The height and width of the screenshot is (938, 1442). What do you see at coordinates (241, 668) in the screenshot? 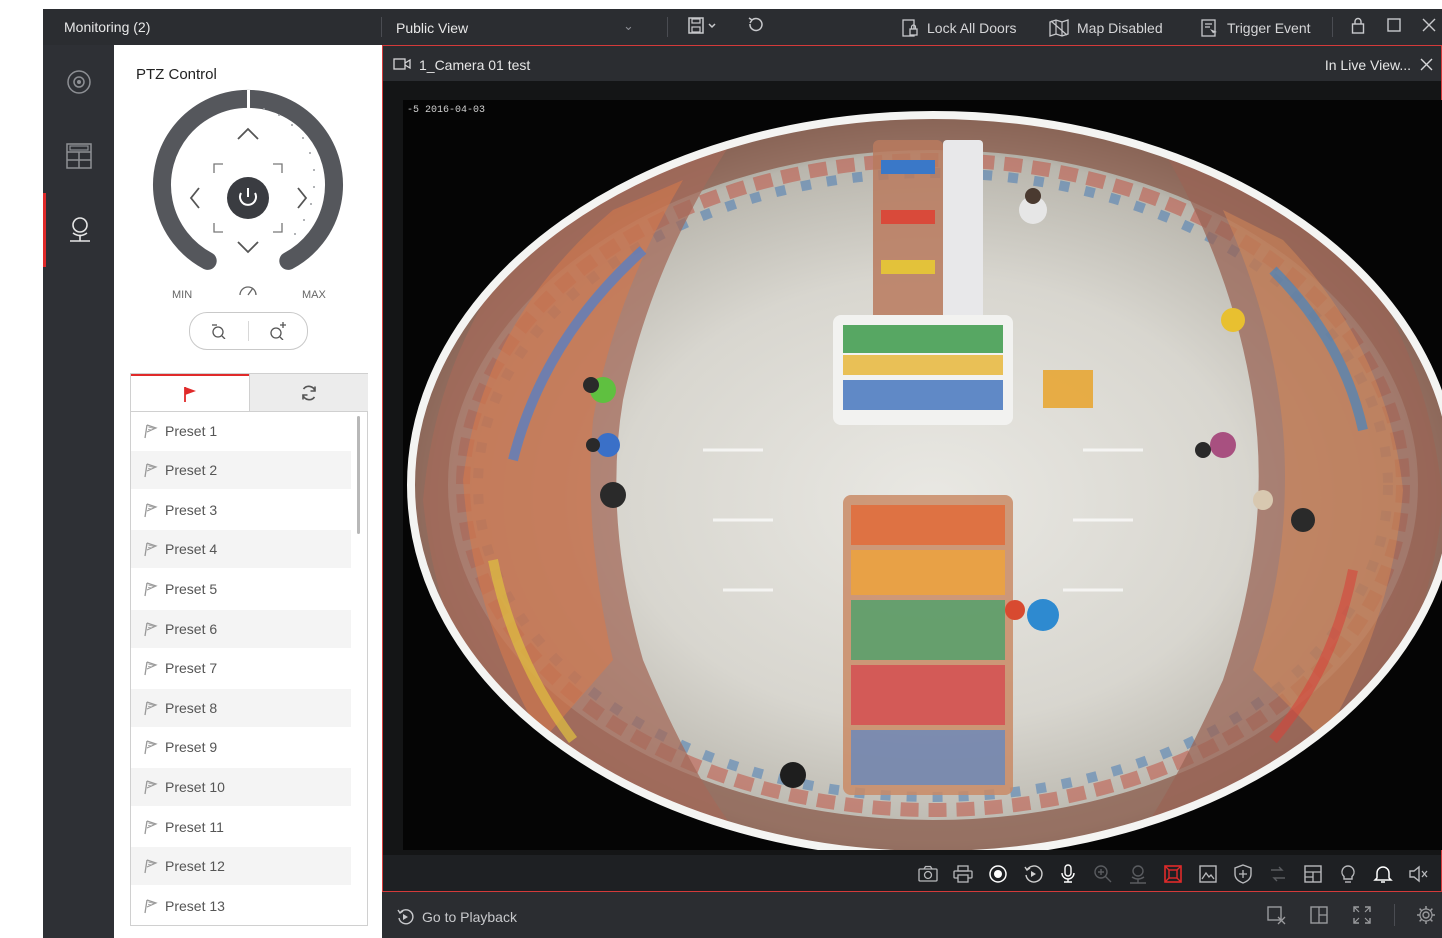
I see `list-item: Preset 7` at bounding box center [241, 668].